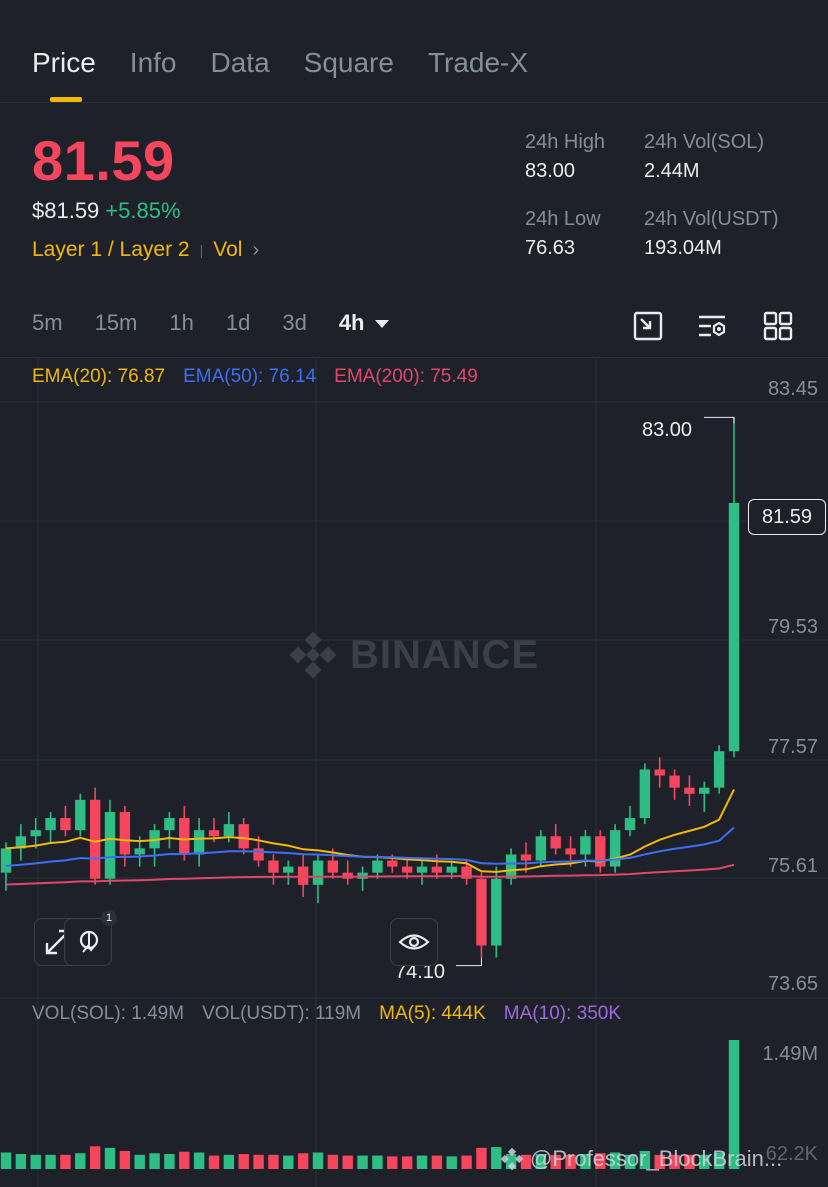 The width and height of the screenshot is (828, 1187). What do you see at coordinates (313, 655) in the screenshot?
I see `binance-logo-icon` at bounding box center [313, 655].